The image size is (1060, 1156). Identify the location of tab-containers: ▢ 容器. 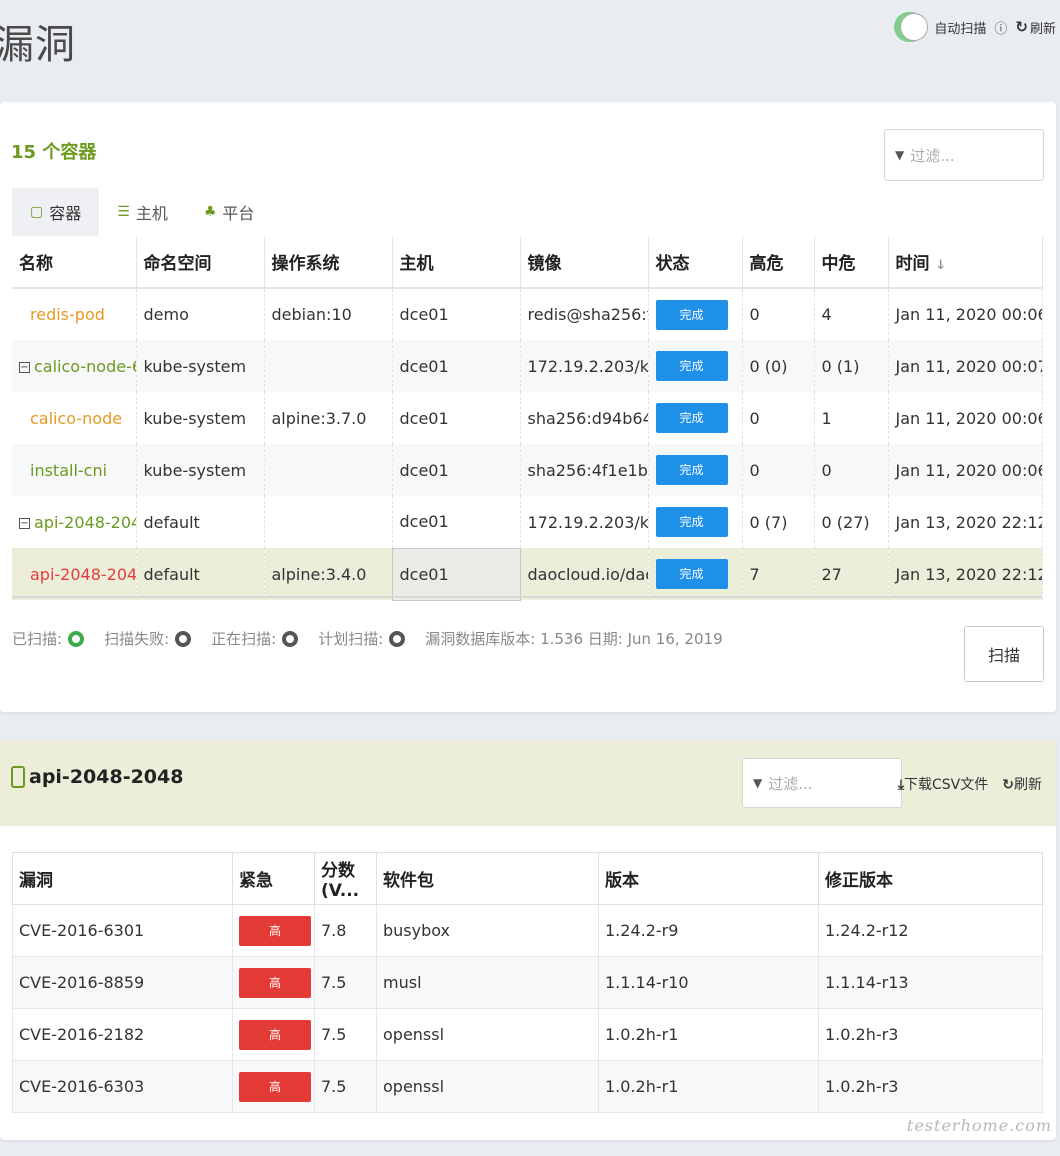
(56, 212).